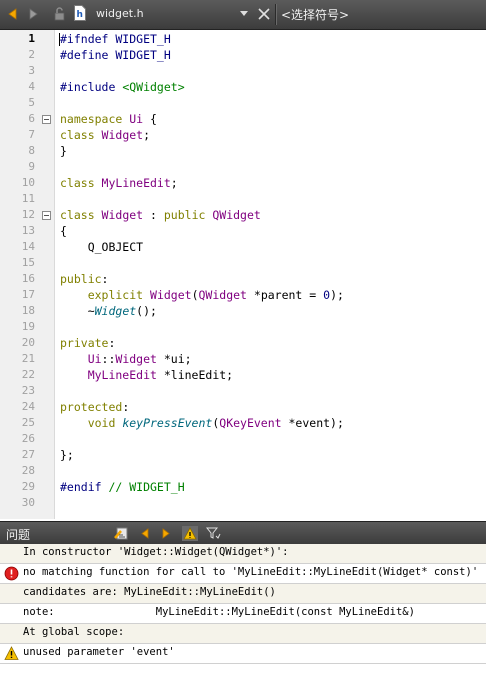  What do you see at coordinates (33, 14) in the screenshot?
I see `navigate-forward-icon` at bounding box center [33, 14].